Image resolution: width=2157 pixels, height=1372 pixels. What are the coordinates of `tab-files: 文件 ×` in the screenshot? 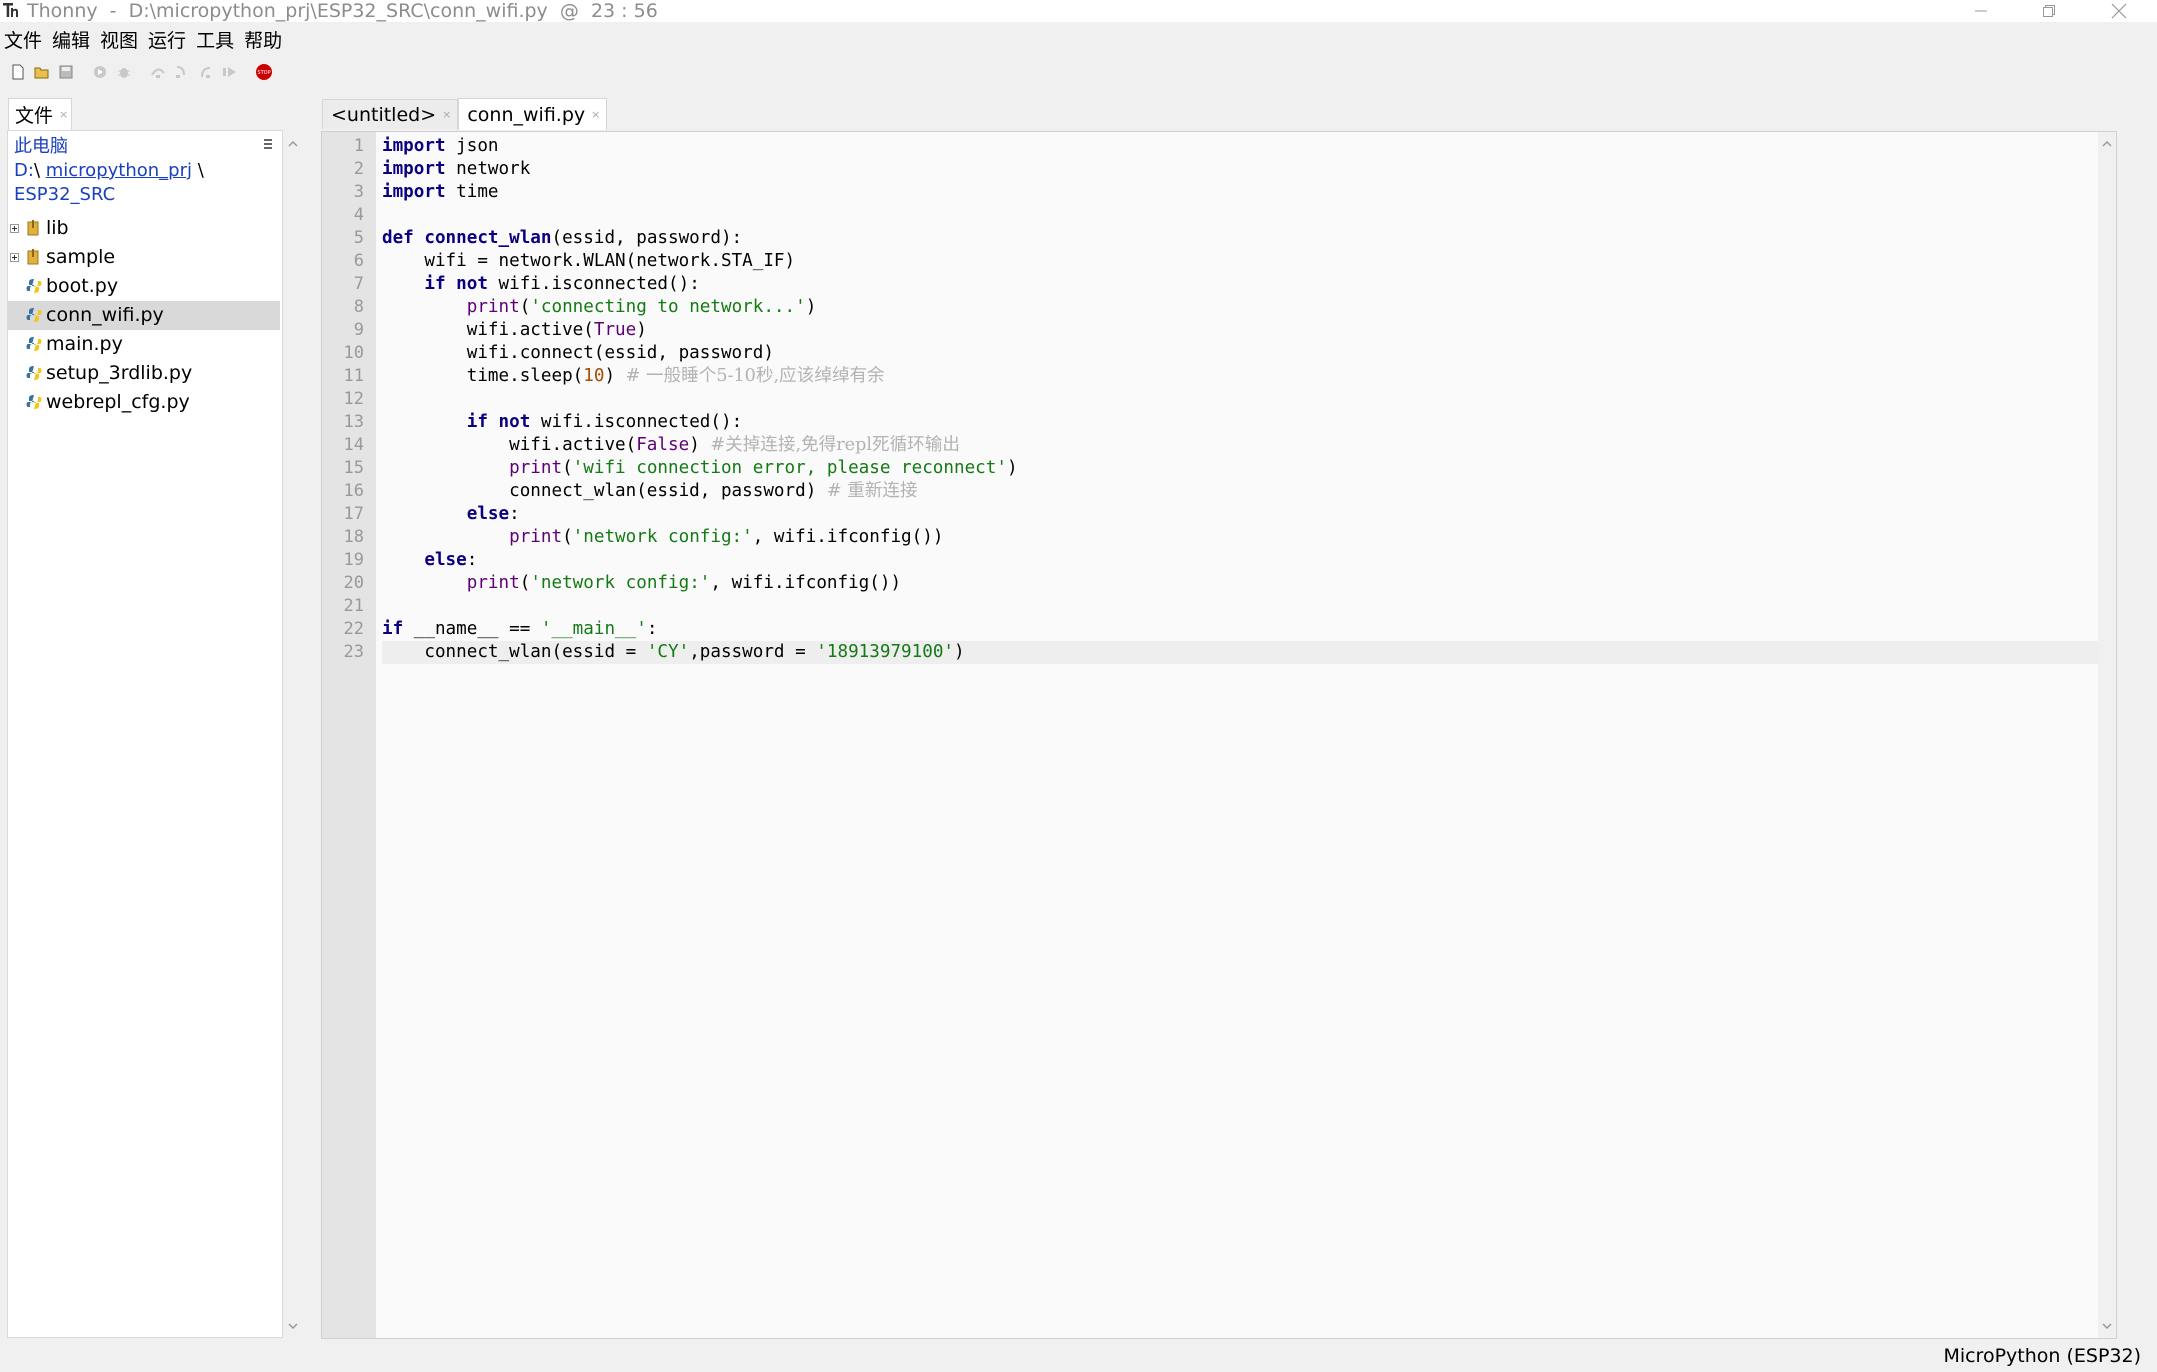 It's located at (40, 114).